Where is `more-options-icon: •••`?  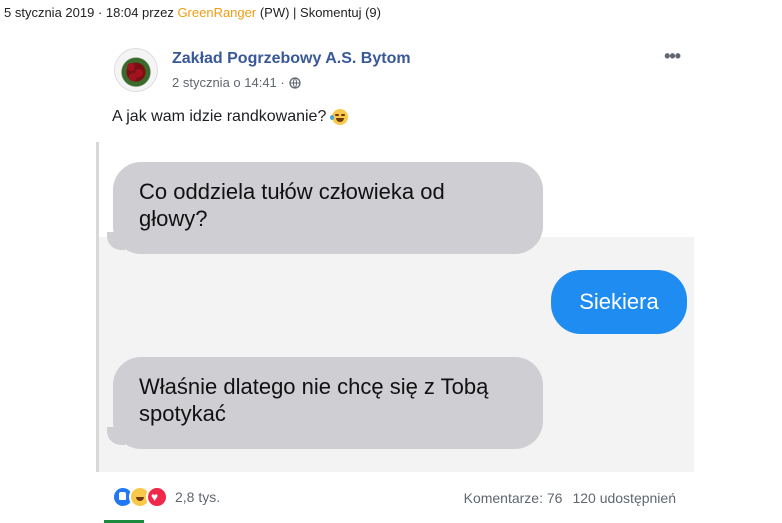 more-options-icon: ••• is located at coordinates (672, 56).